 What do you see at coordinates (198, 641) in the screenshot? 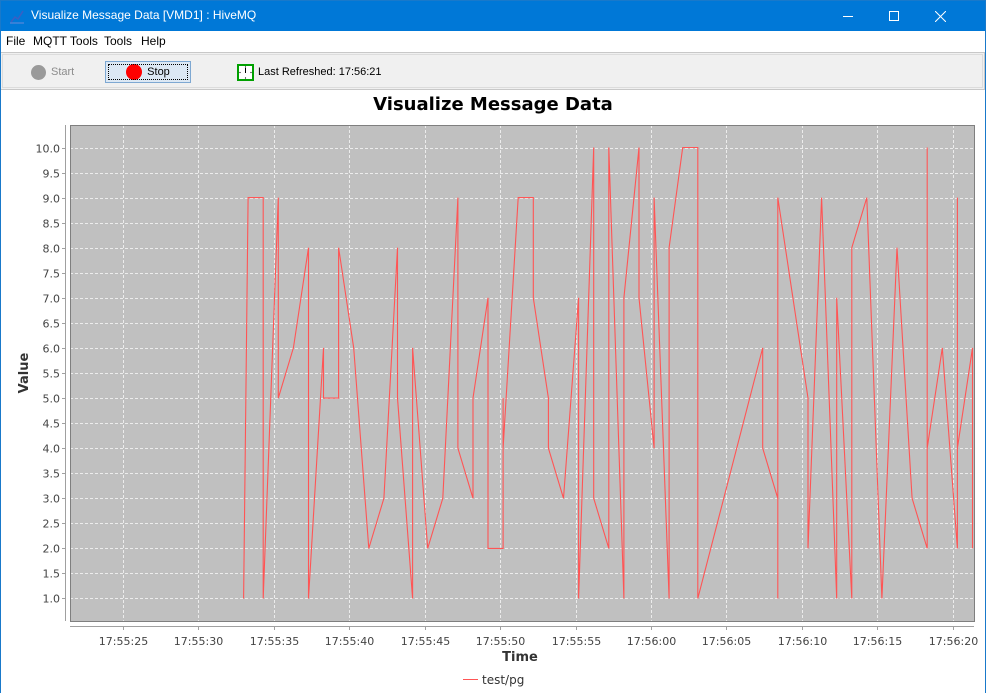
I see `x-tick-label: 17:55:30` at bounding box center [198, 641].